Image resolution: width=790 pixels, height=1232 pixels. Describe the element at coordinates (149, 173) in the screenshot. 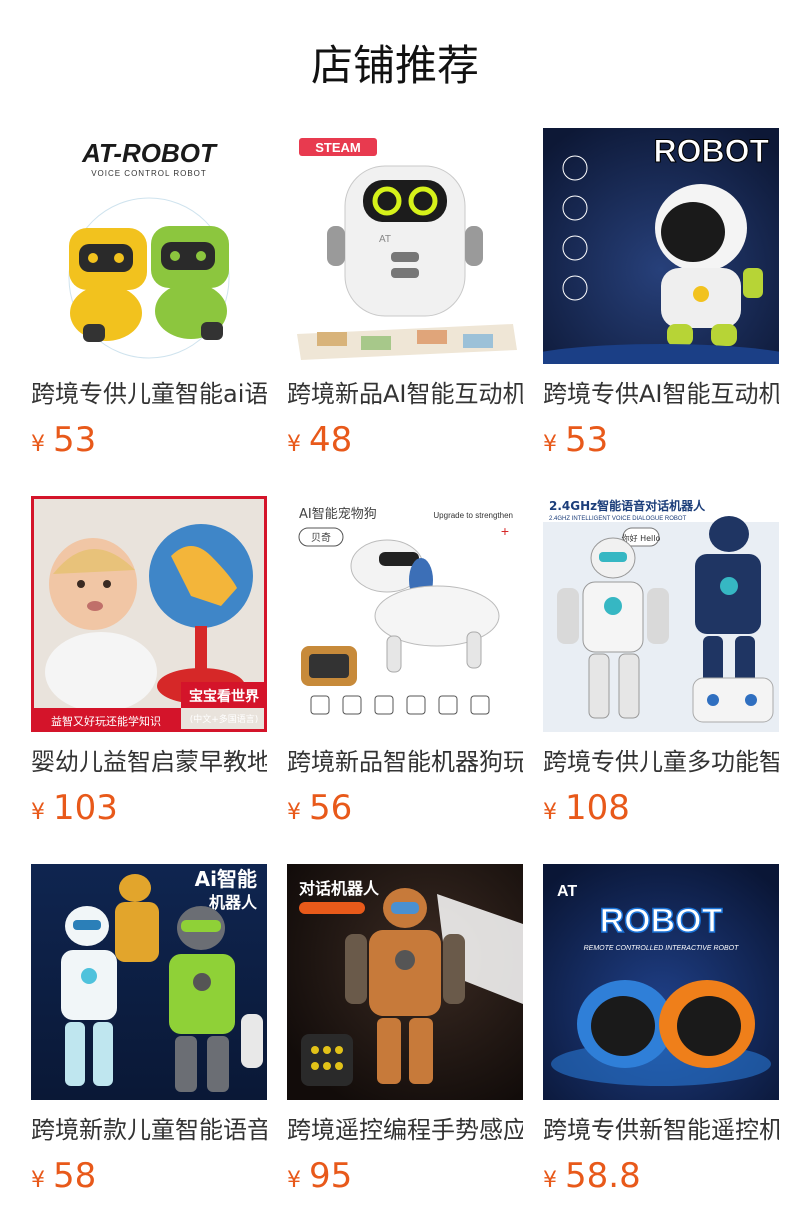

I see `svg-text: VOICE CONTROL ROBOT` at that location.